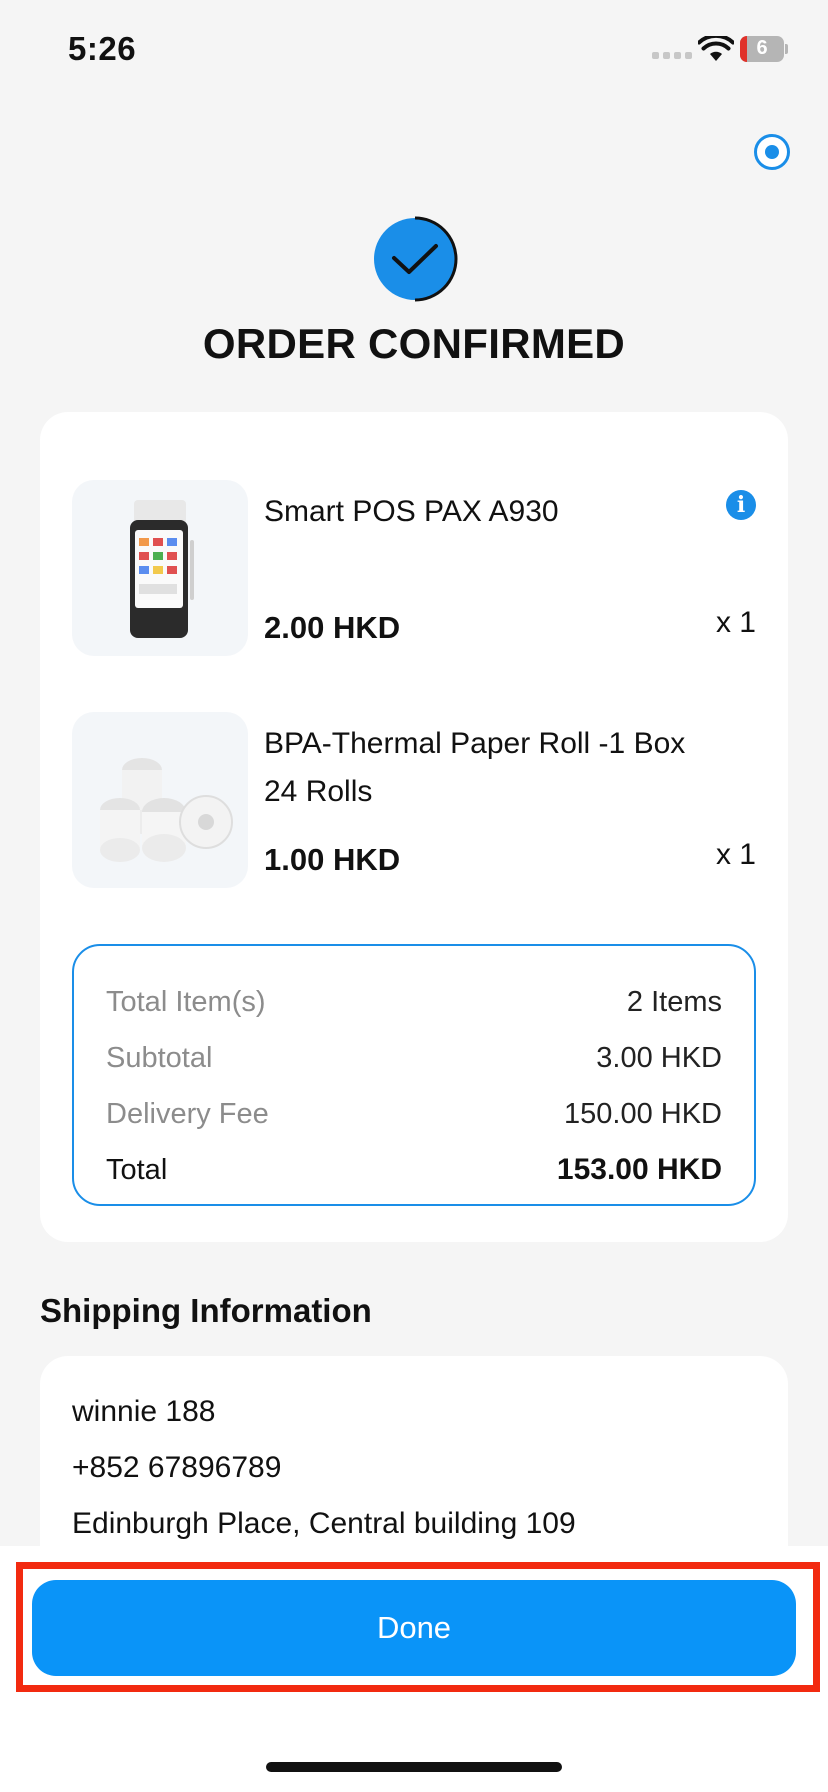 The height and width of the screenshot is (1792, 828). I want to click on record-indicator-icon, so click(772, 152).